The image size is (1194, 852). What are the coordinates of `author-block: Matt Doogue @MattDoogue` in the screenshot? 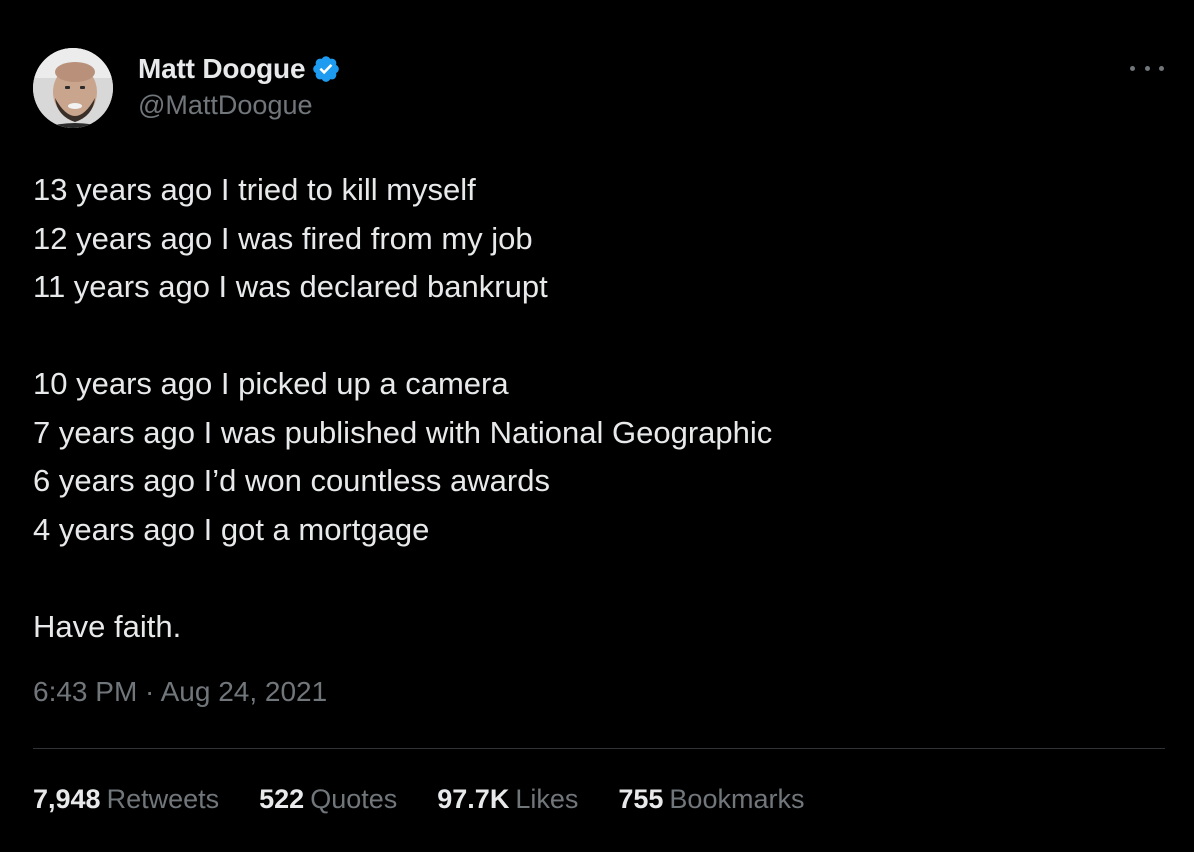 It's located at (239, 85).